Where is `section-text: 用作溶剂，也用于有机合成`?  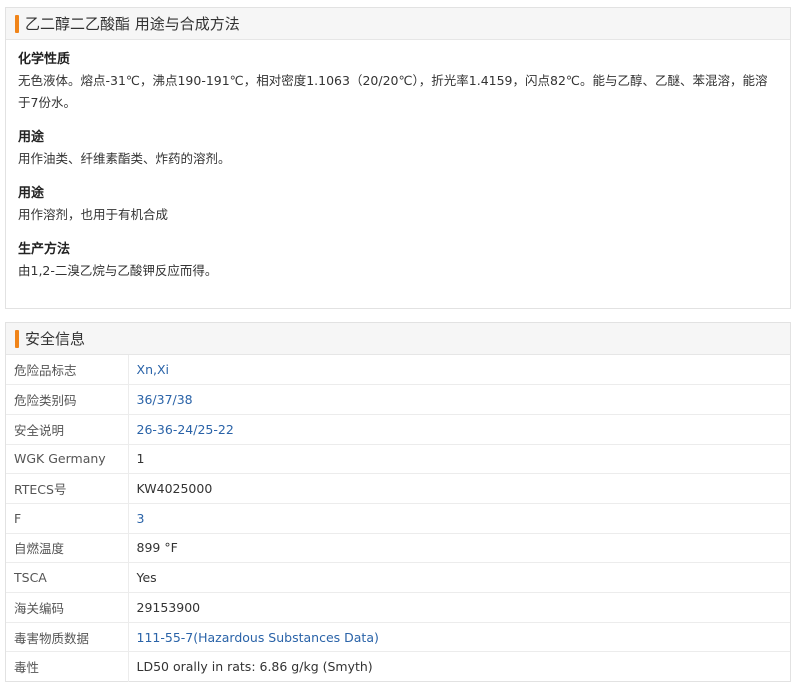
section-text: 用作溶剂，也用于有机合成 is located at coordinates (93, 214).